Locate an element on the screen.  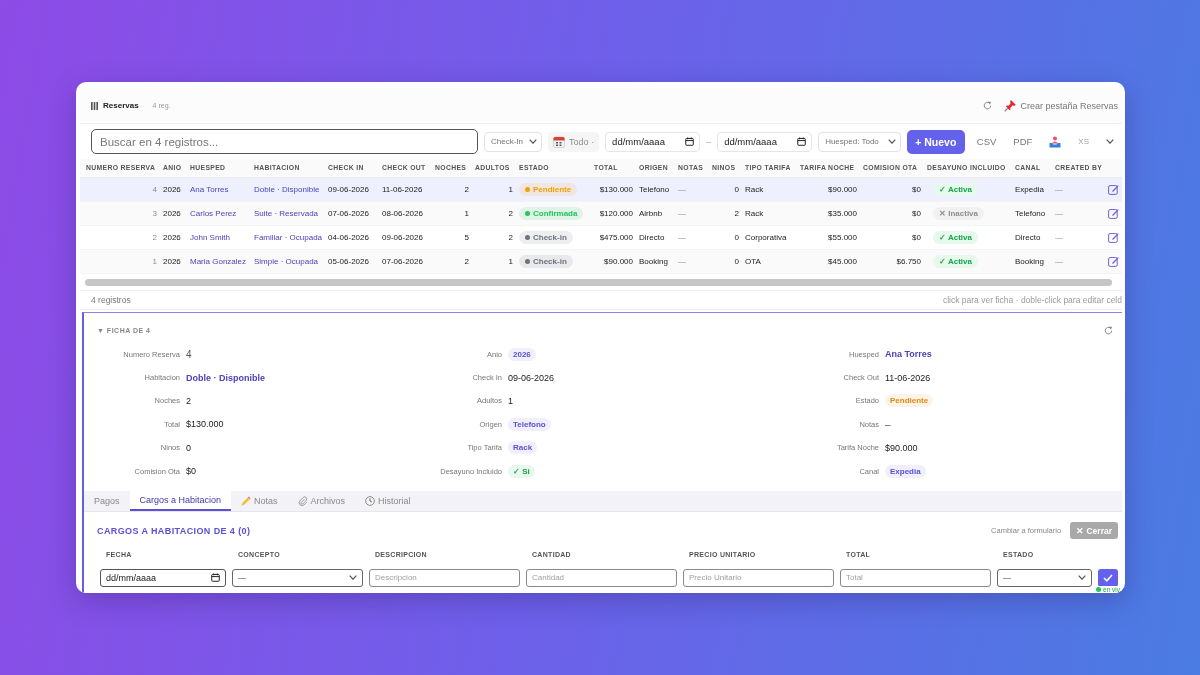
table-cell: Directo is located at coordinates (1032, 237).